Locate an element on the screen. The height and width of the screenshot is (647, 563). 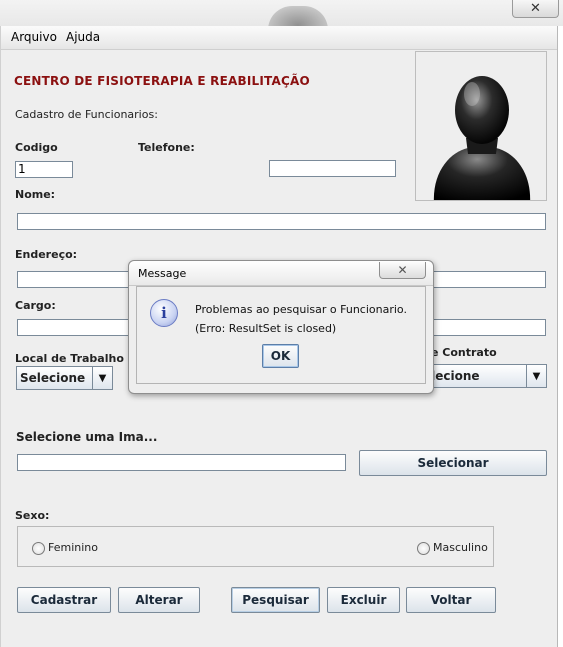
contrato-select: elecione ▼ is located at coordinates (484, 376).